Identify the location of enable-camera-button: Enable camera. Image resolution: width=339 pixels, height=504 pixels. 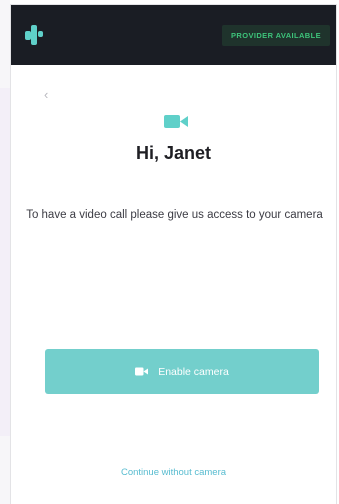
(182, 371).